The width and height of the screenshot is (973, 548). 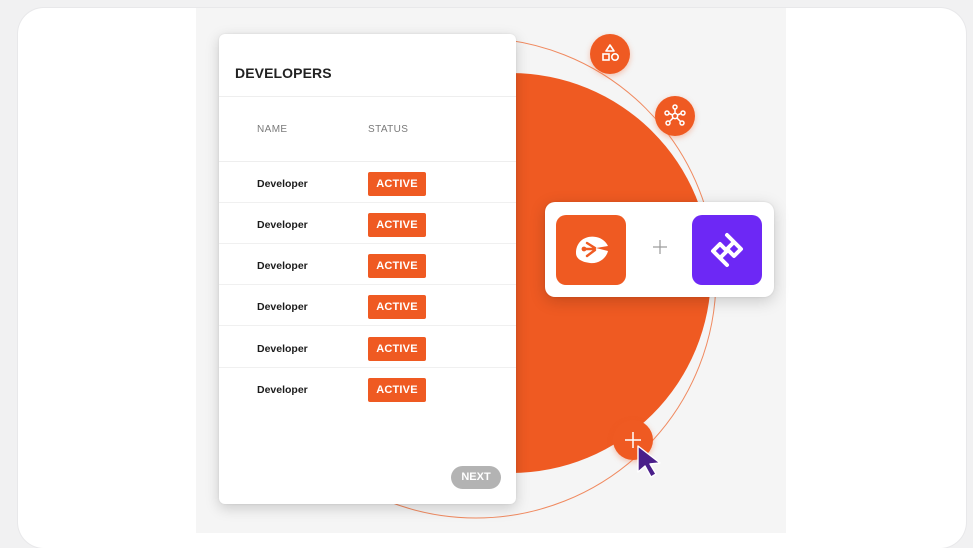 I want to click on shapes-button, so click(x=610, y=54).